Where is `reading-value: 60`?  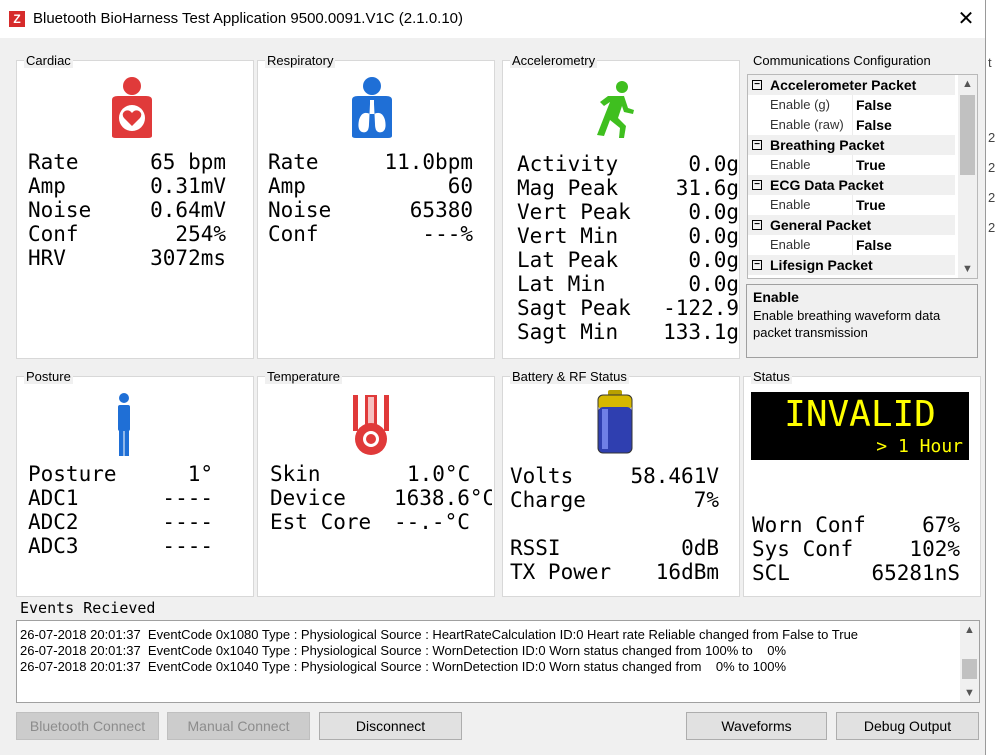
reading-value: 60 is located at coordinates (460, 186).